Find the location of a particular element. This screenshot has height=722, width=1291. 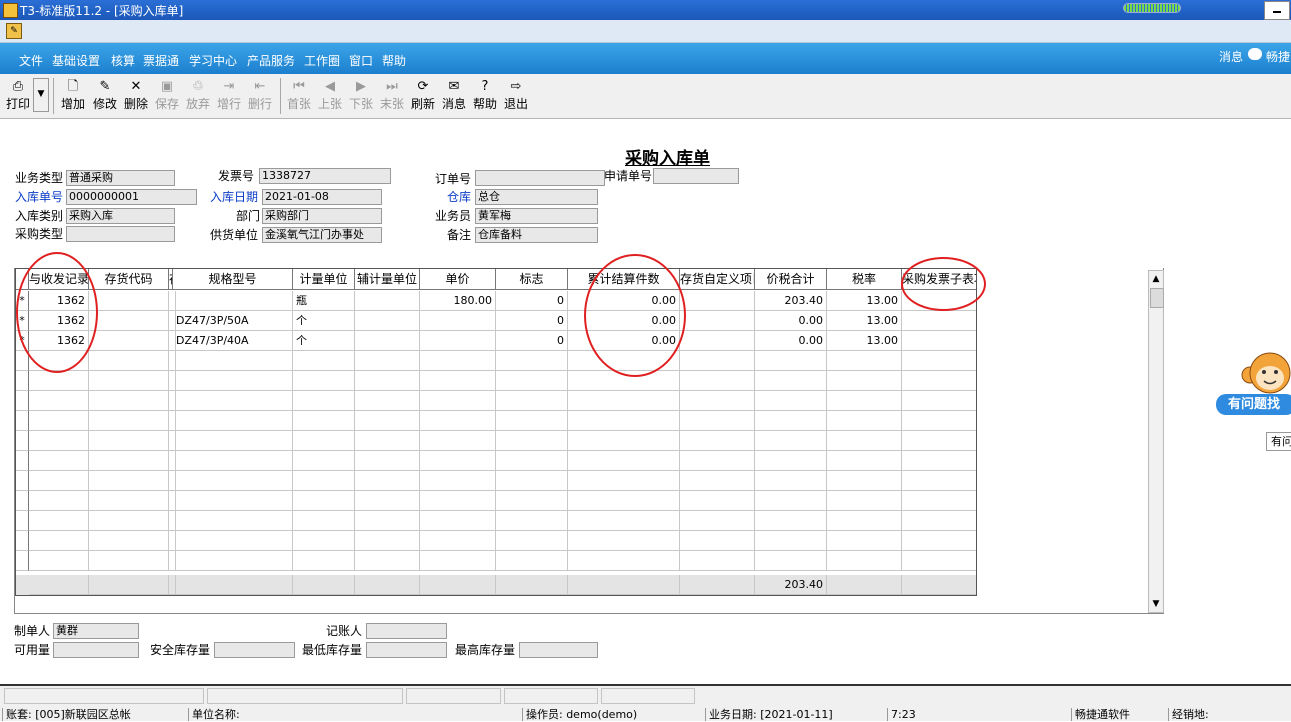

menu-message: 消息 is located at coordinates (1231, 56).